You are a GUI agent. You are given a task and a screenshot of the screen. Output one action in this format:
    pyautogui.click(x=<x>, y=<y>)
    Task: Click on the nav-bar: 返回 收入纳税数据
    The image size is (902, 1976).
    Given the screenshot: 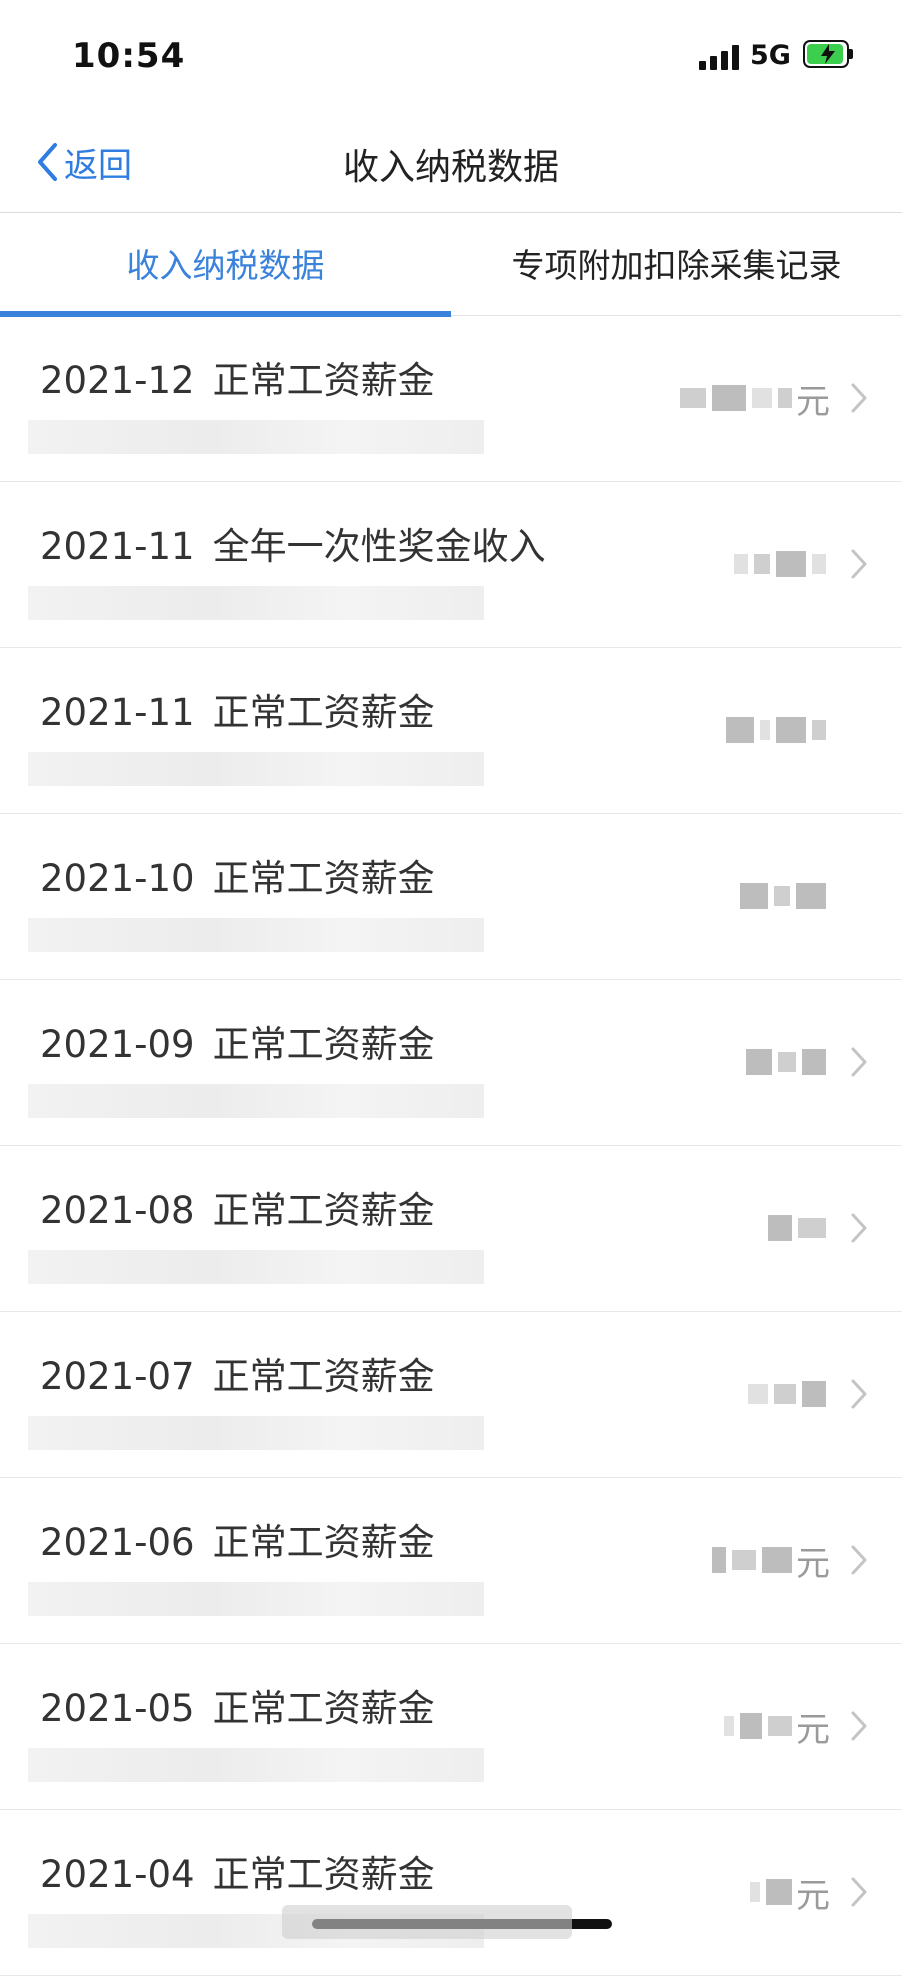 What is the action you would take?
    pyautogui.click(x=451, y=161)
    